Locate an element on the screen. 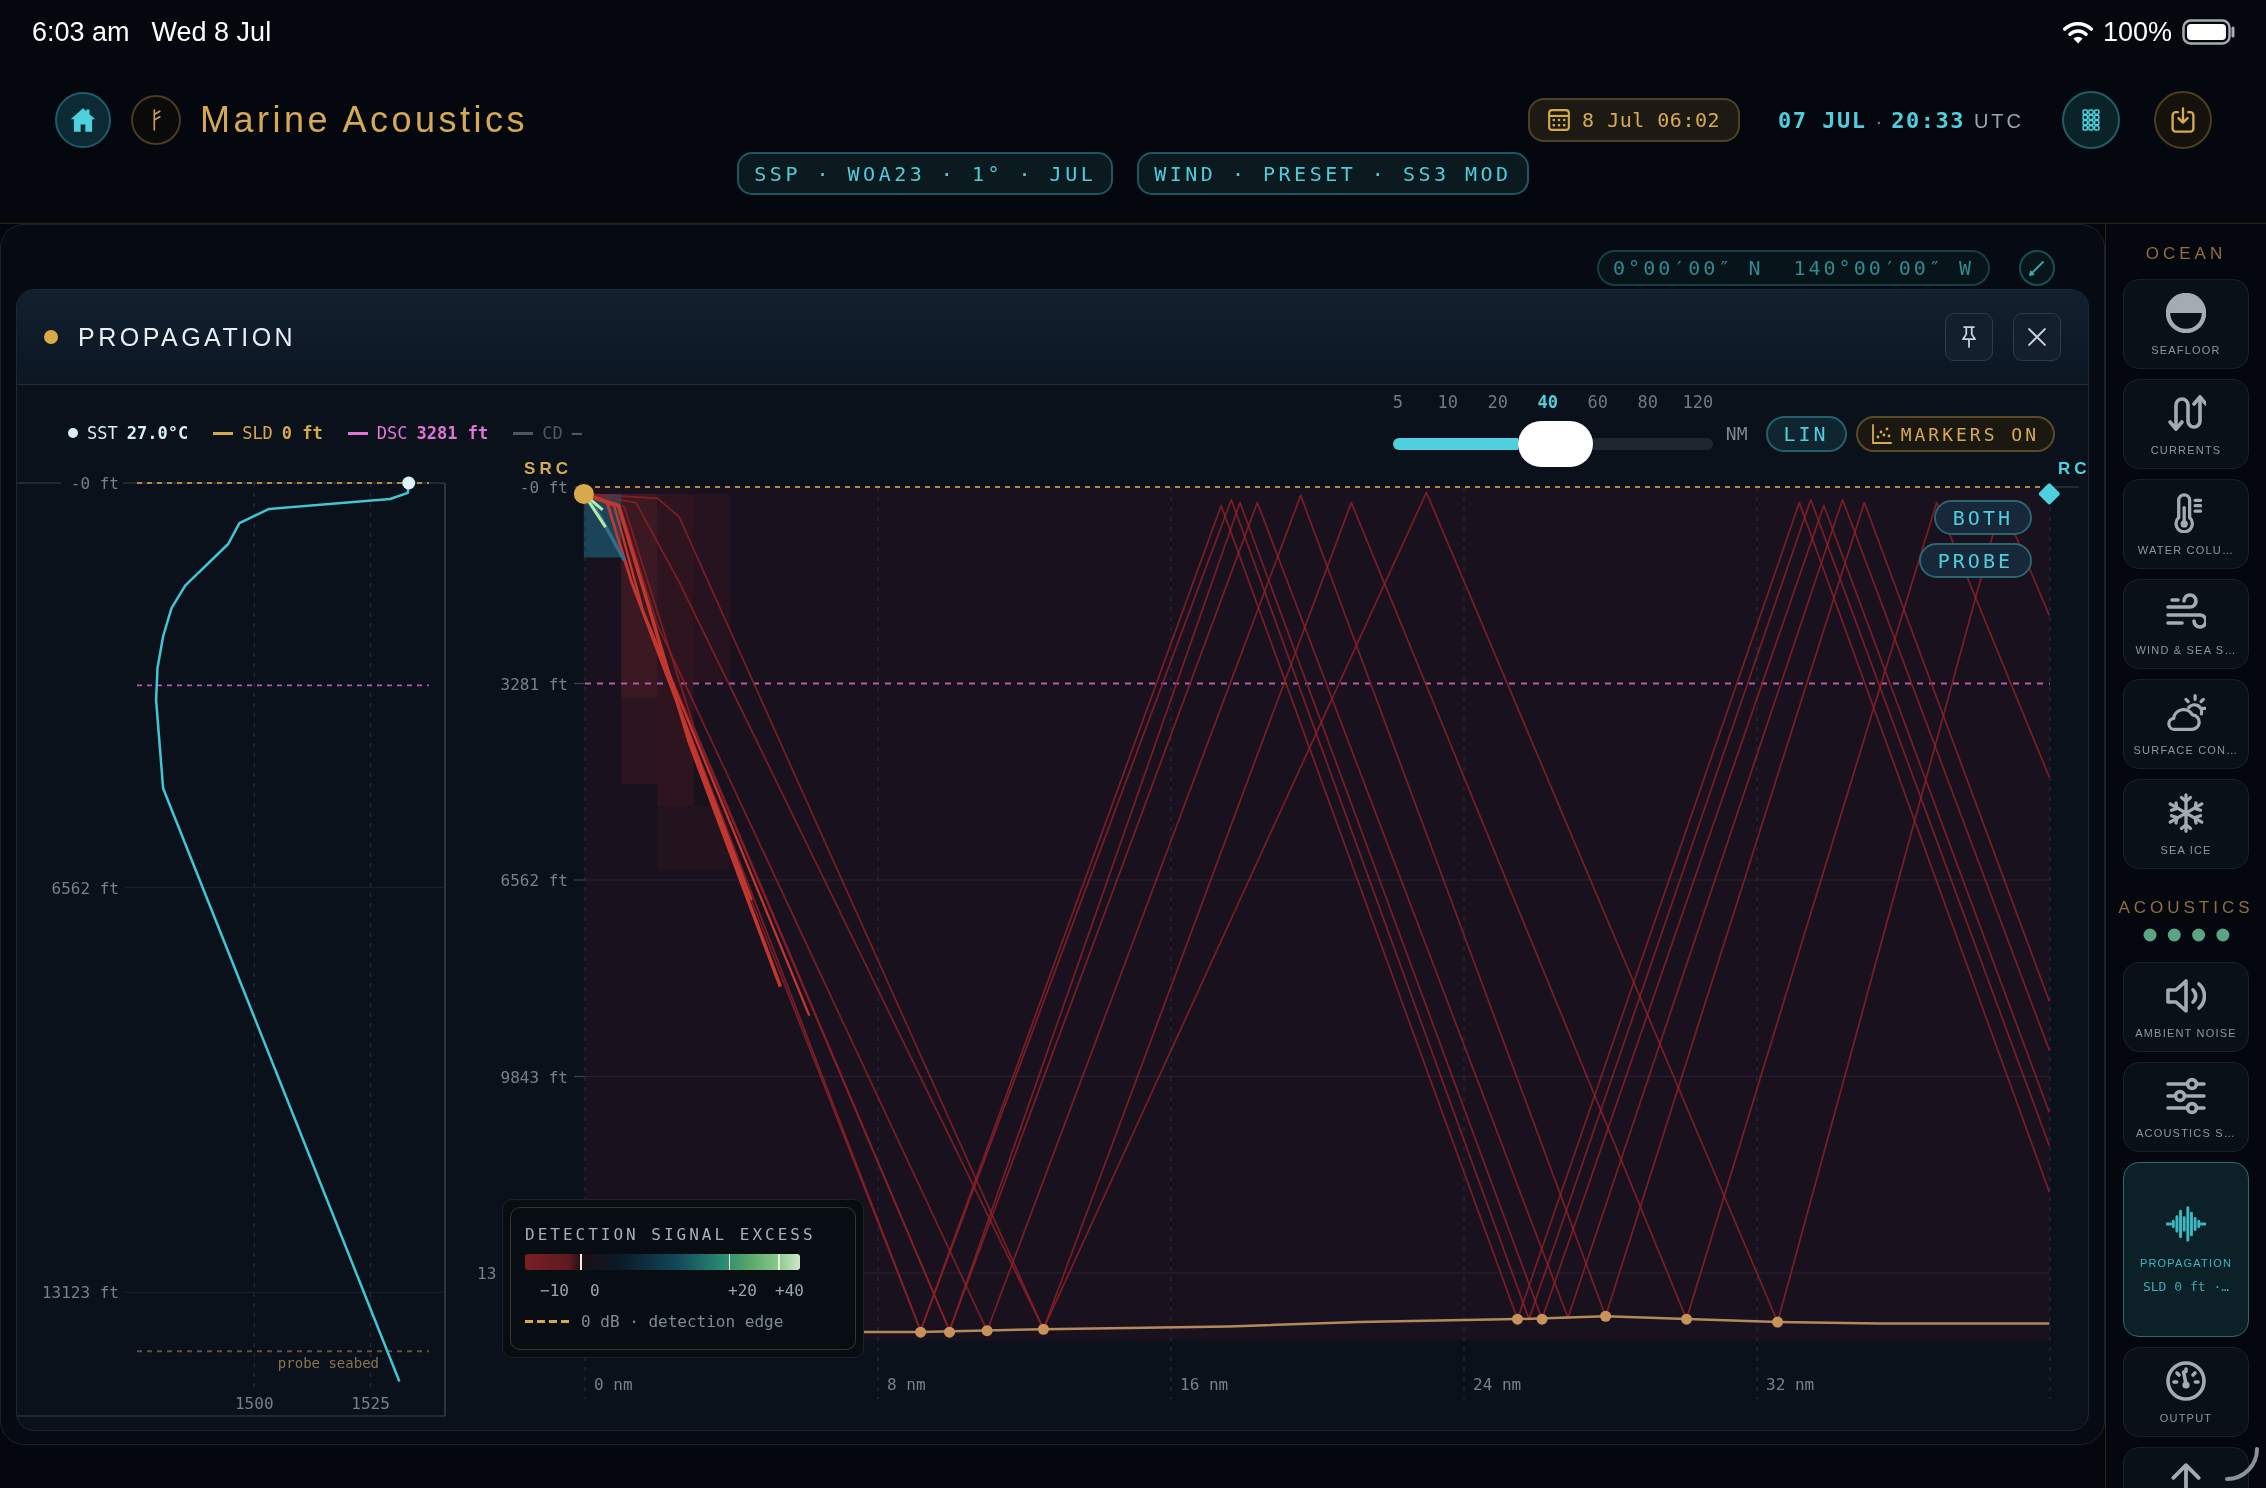 The height and width of the screenshot is (1488, 2266). home-icon is located at coordinates (83, 120).